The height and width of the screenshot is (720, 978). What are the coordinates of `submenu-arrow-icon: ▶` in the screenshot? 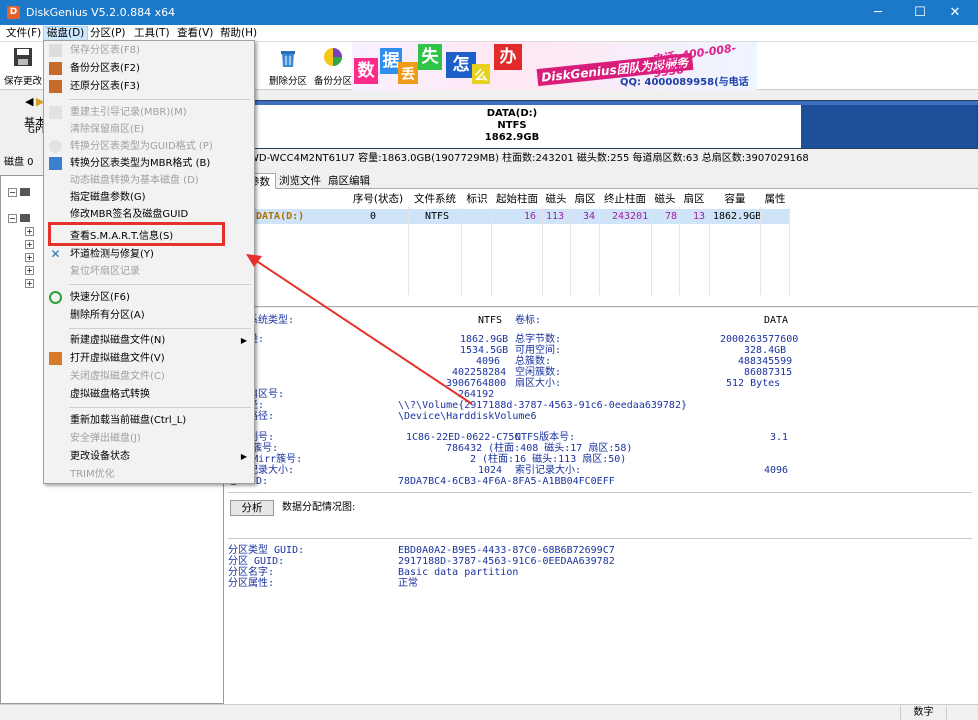 It's located at (243, 456).